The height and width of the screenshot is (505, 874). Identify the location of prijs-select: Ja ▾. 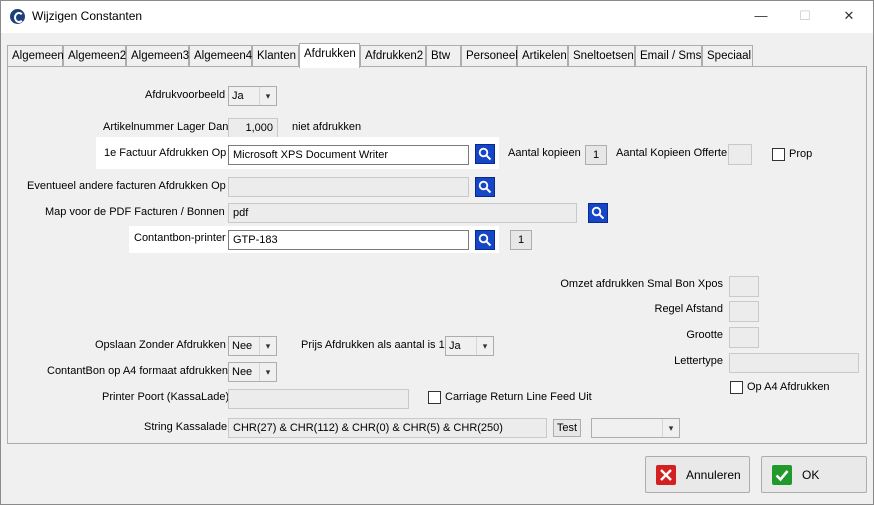
(469, 346).